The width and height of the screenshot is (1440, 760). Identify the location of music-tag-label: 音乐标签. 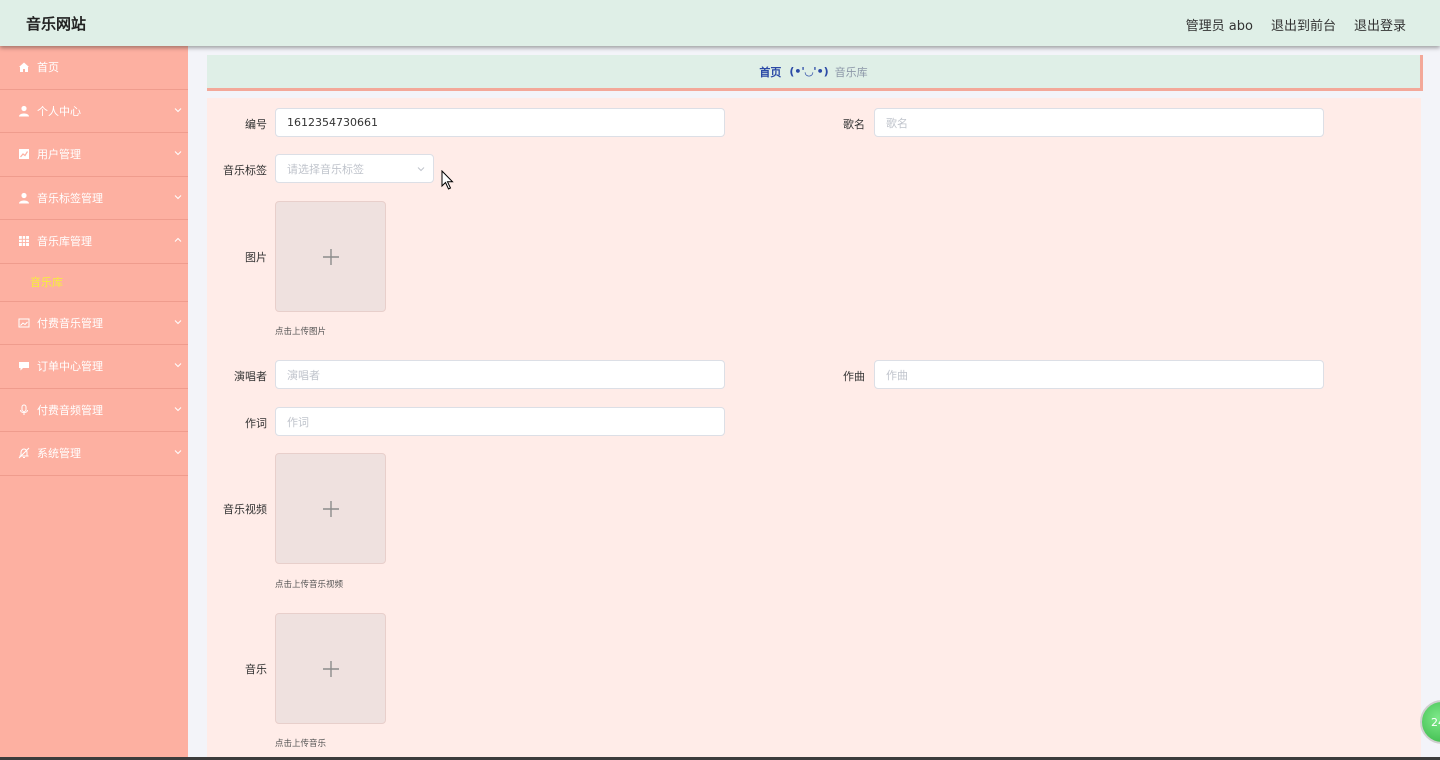
(245, 170).